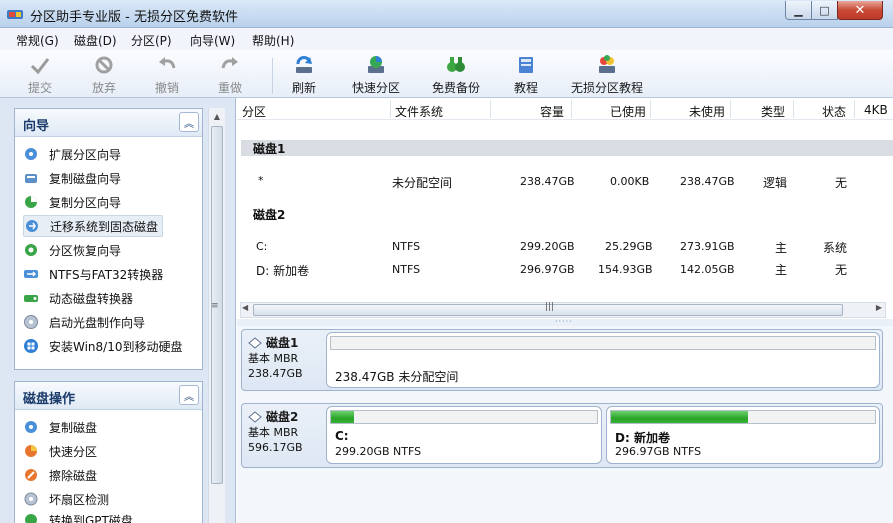 Image resolution: width=893 pixels, height=523 pixels. I want to click on maximize-button: □, so click(824, 10).